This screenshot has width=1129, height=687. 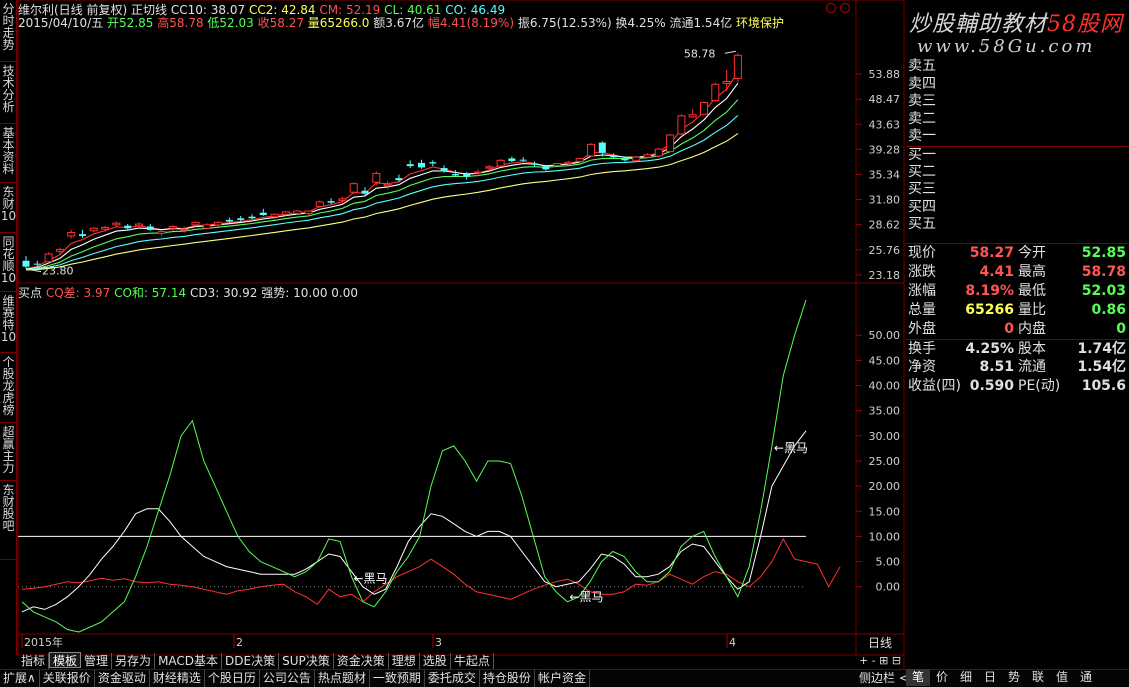 I want to click on left-tab-lt7: 个股龙虎榜, so click(x=8, y=388).